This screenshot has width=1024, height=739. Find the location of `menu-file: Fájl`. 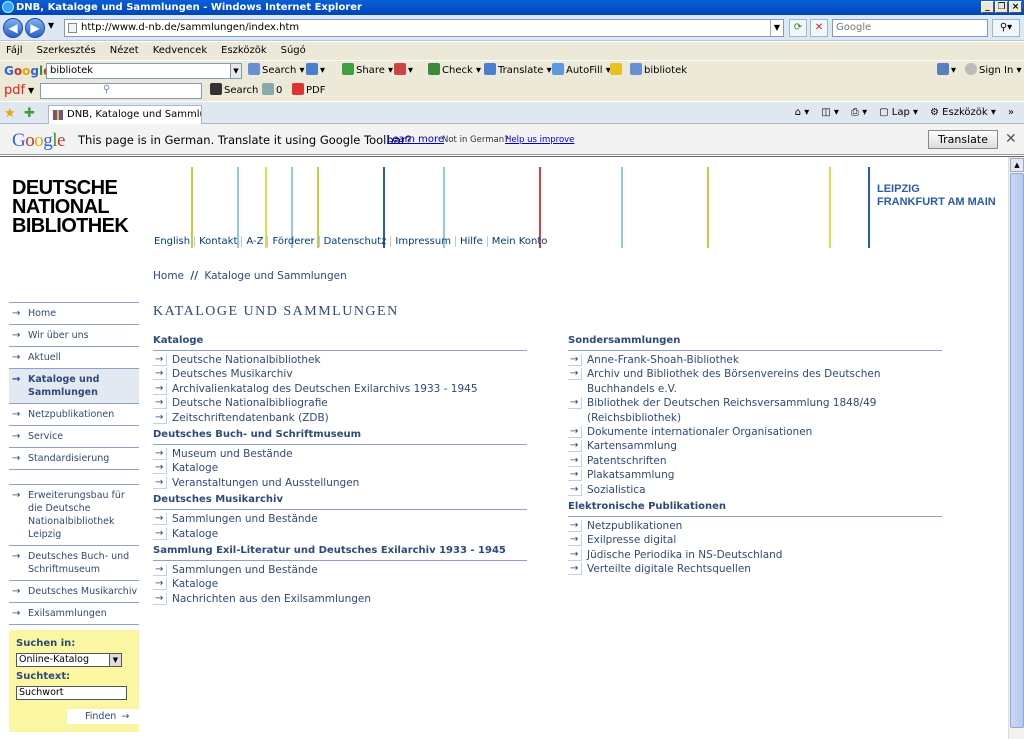

menu-file: Fájl is located at coordinates (14, 51).